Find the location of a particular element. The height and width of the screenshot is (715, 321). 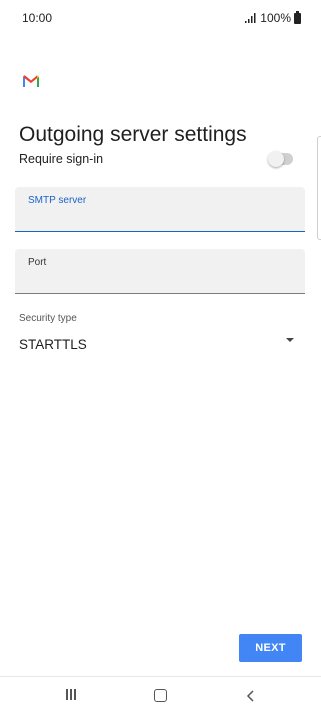

next-button: NEXT is located at coordinates (270, 648).